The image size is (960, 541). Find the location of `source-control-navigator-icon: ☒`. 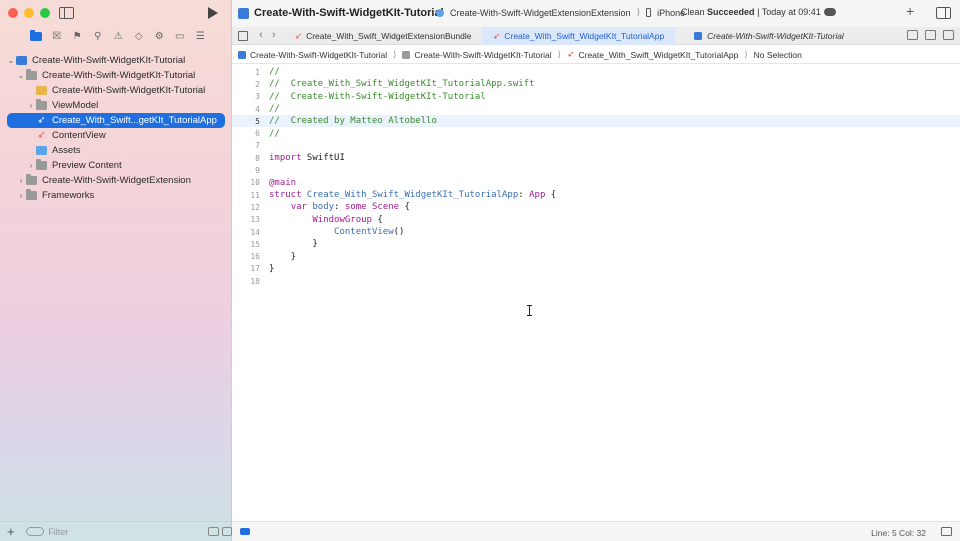

source-control-navigator-icon: ☒ is located at coordinates (57, 36).